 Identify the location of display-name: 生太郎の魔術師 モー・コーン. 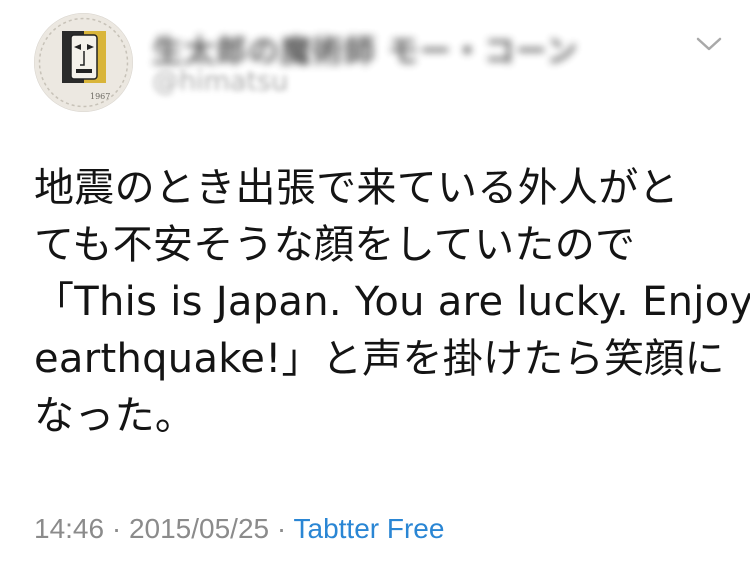
(365, 48).